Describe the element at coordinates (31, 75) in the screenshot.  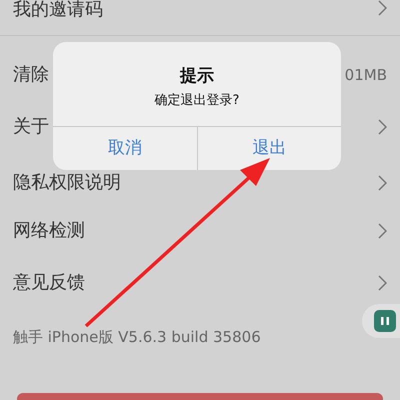
I see `setting-label: 清除` at that location.